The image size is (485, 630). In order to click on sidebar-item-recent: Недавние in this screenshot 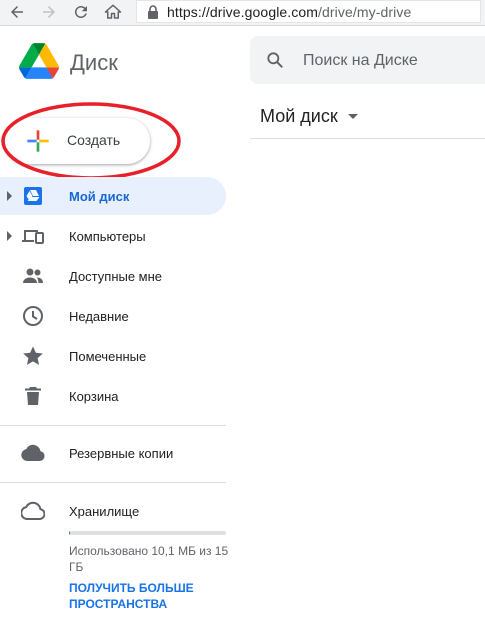, I will do `click(113, 316)`.